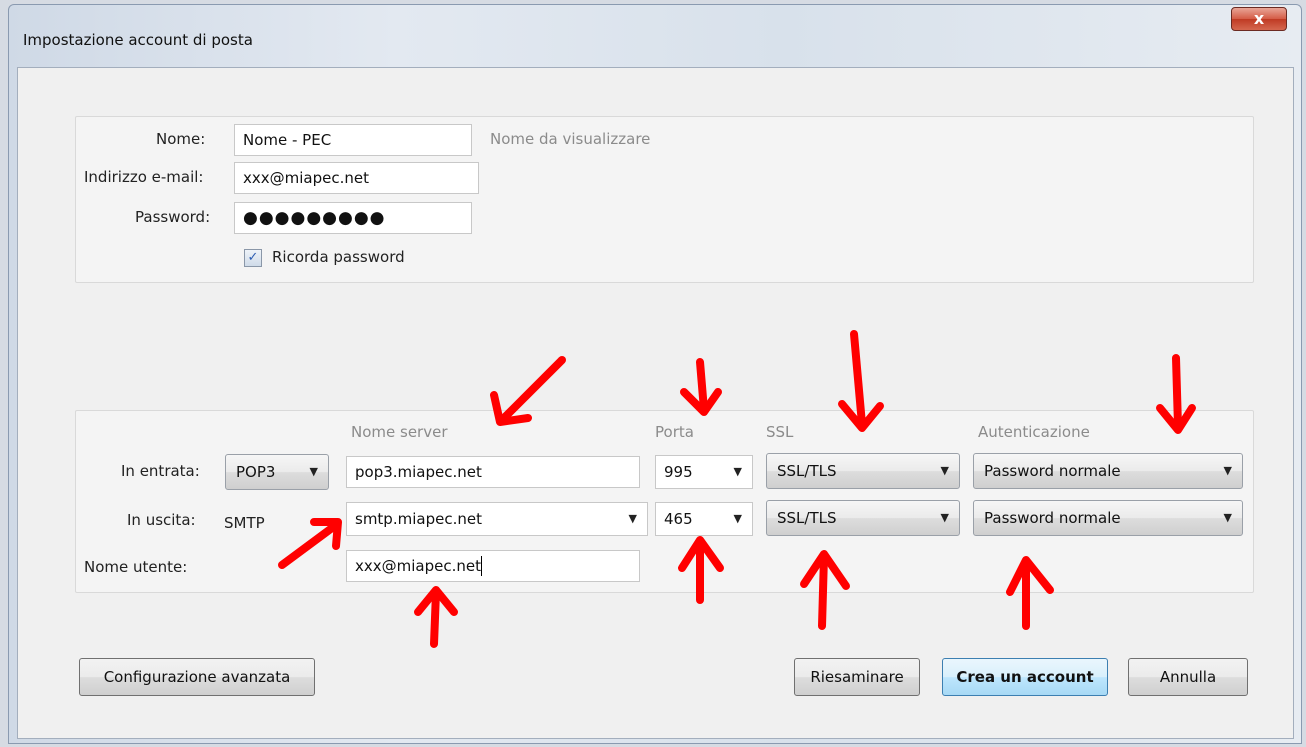 The height and width of the screenshot is (747, 1306). Describe the element at coordinates (1052, 471) in the screenshot. I see `incoming-auth-value: Password normale` at that location.